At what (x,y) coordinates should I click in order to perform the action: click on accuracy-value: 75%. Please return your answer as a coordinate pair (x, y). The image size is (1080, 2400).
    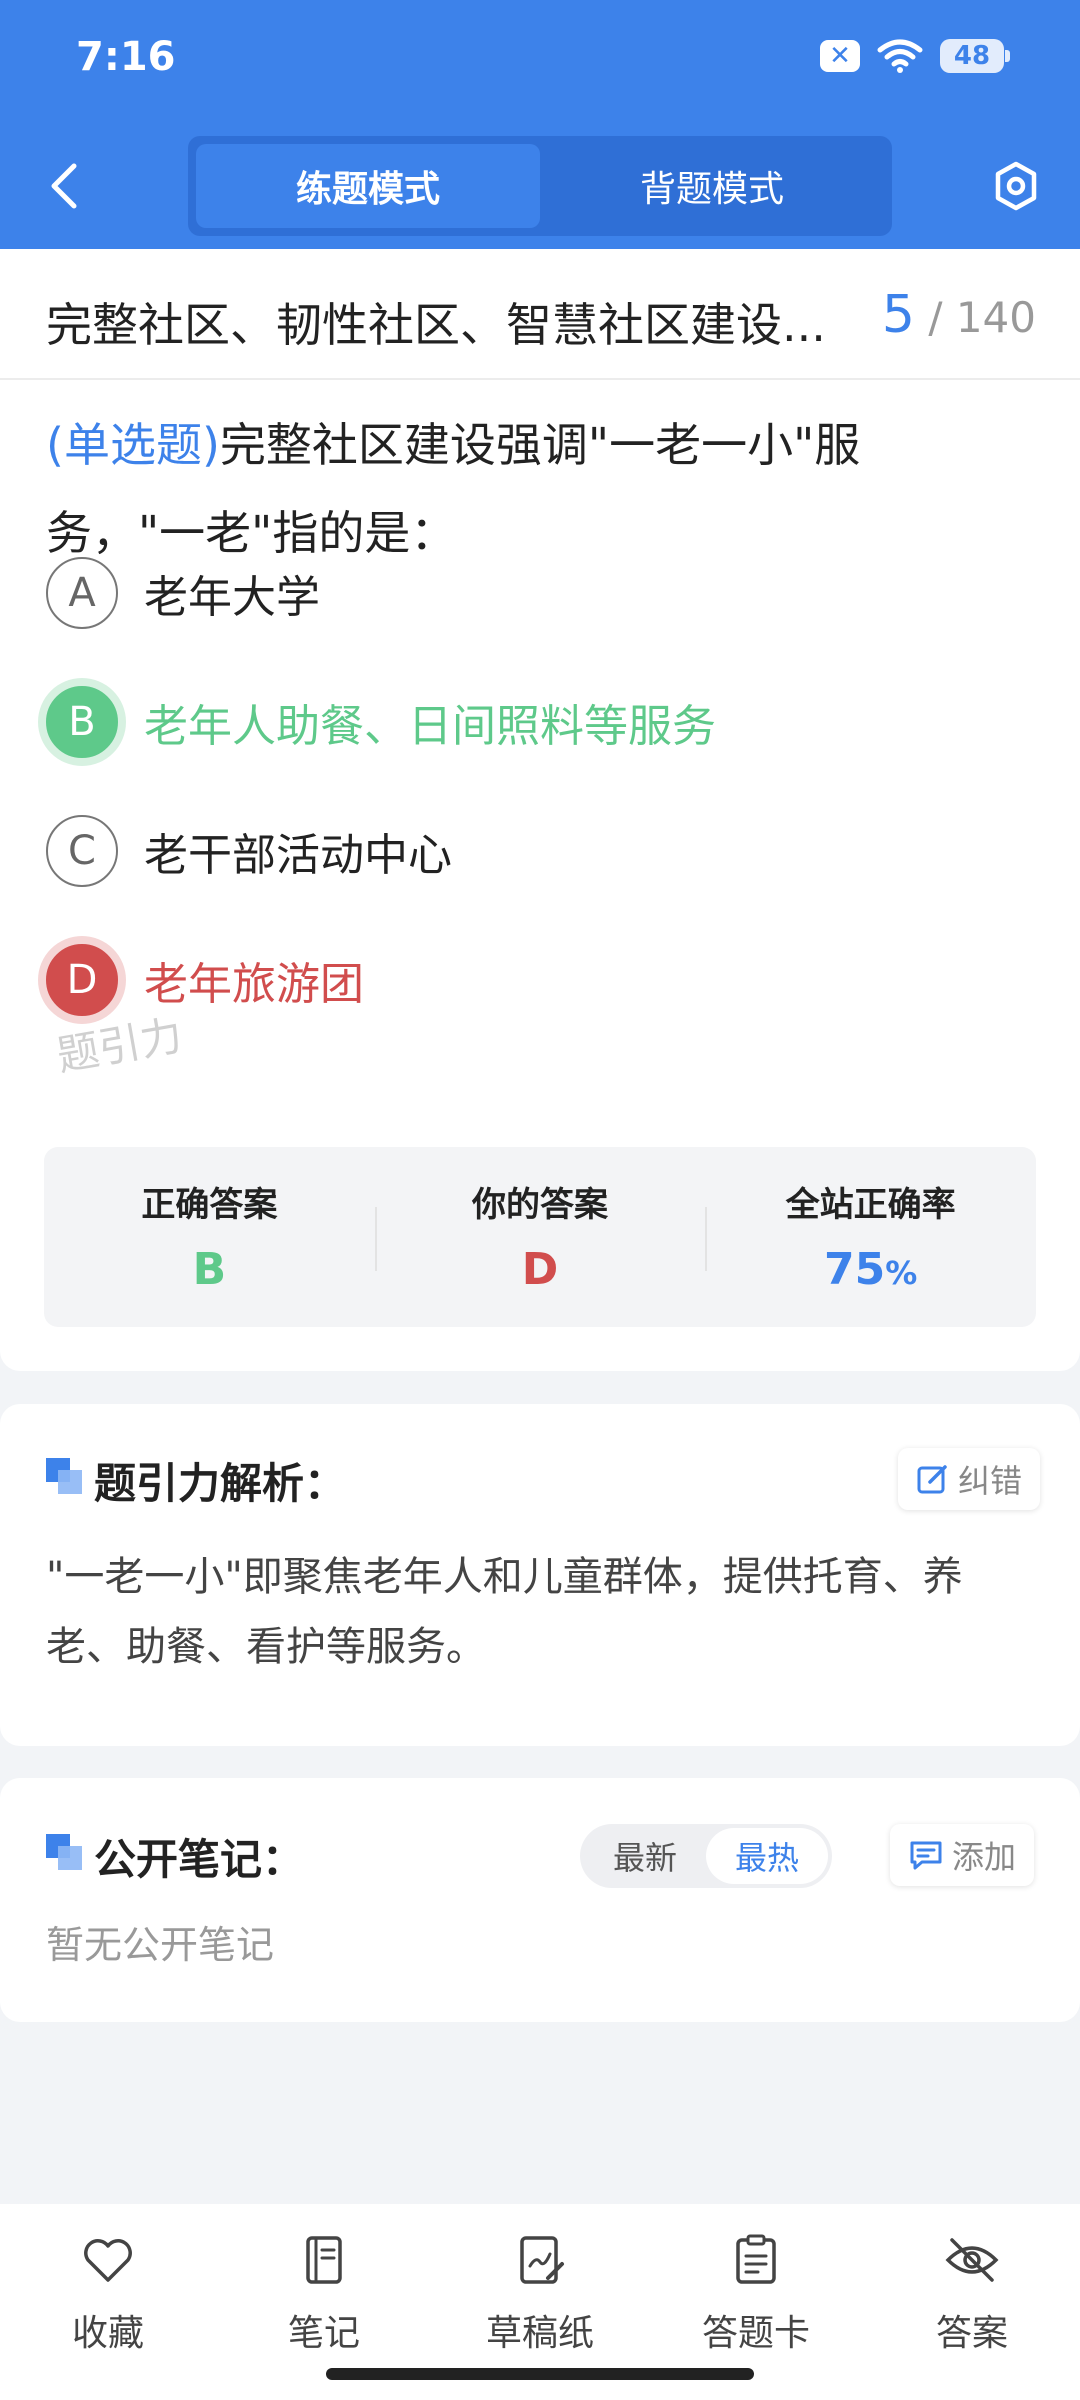
    Looking at the image, I should click on (870, 1269).